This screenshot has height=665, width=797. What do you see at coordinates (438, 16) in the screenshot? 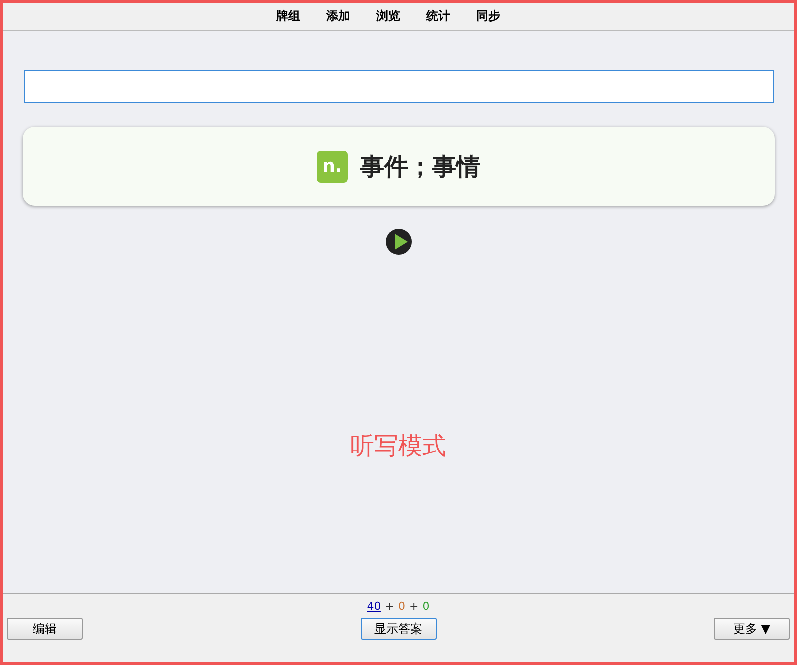
I see `menu-link: 统计` at bounding box center [438, 16].